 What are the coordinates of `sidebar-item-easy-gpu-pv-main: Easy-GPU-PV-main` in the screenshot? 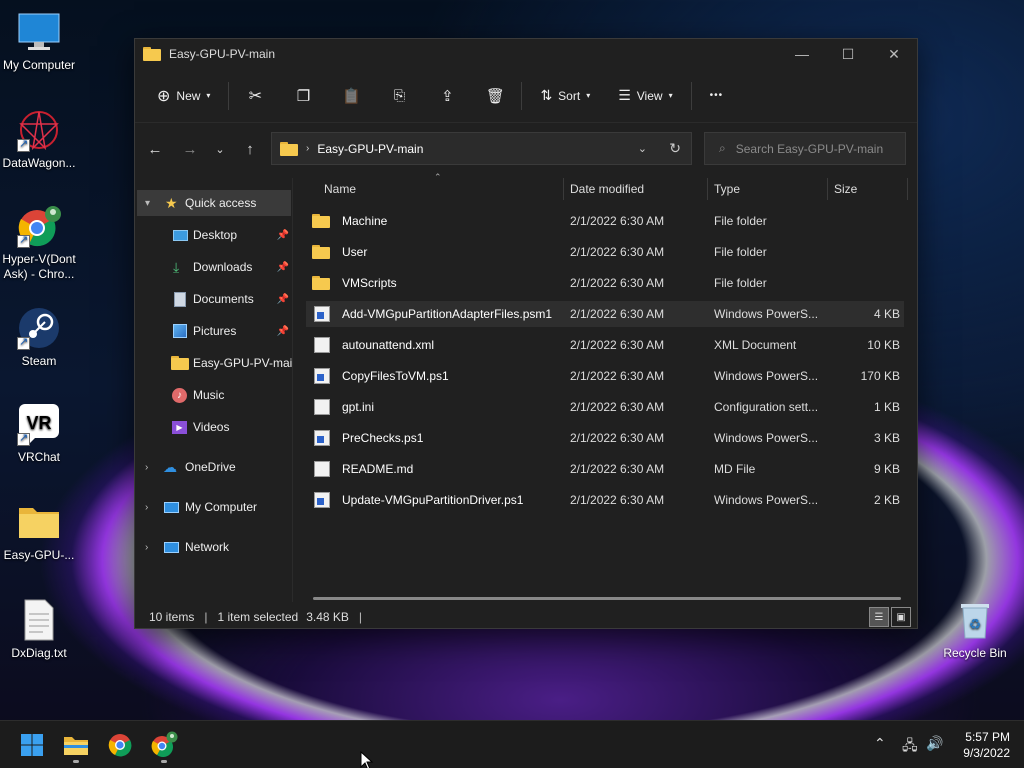 It's located at (214, 363).